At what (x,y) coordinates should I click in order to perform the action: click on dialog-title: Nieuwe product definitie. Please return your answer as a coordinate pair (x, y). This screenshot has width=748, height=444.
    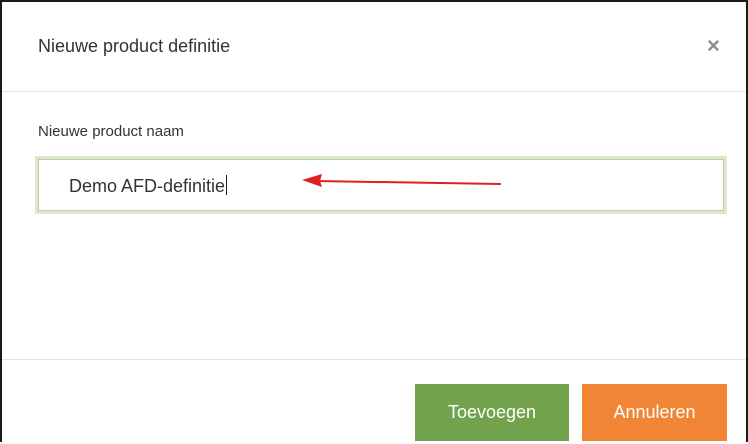
    Looking at the image, I should click on (134, 46).